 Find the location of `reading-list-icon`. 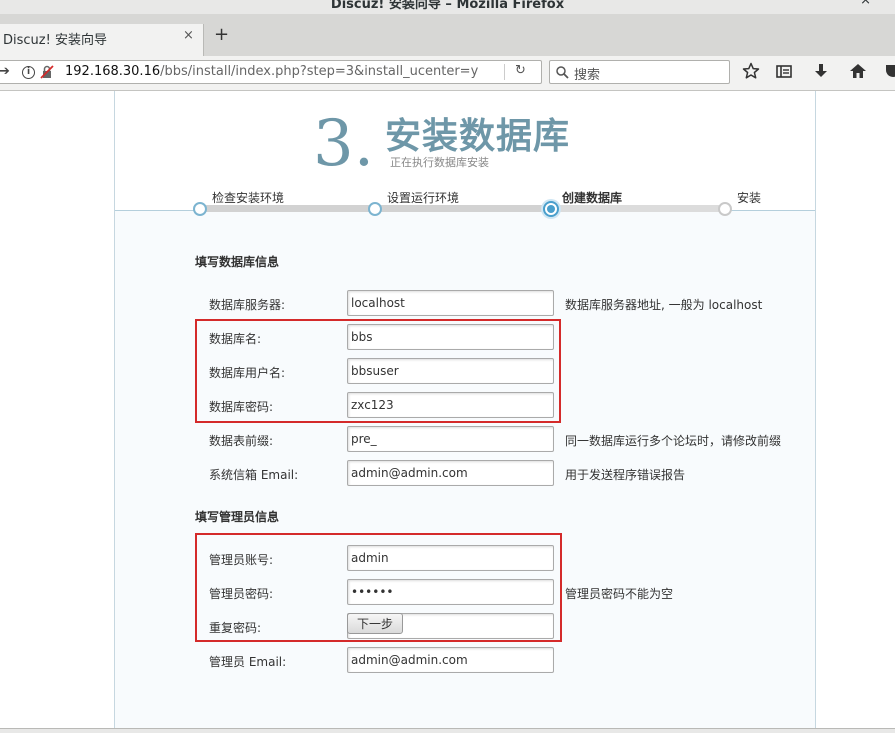

reading-list-icon is located at coordinates (784, 71).